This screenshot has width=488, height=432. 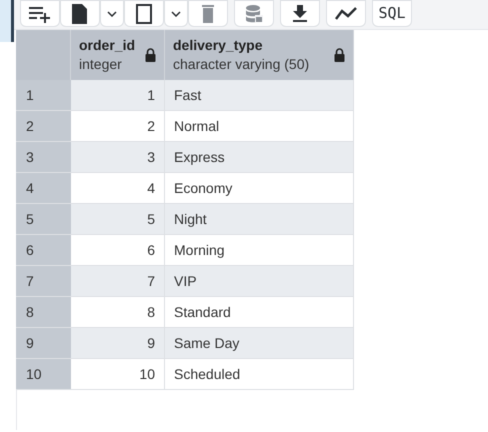 What do you see at coordinates (259, 157) in the screenshot?
I see `table-cell: Express` at bounding box center [259, 157].